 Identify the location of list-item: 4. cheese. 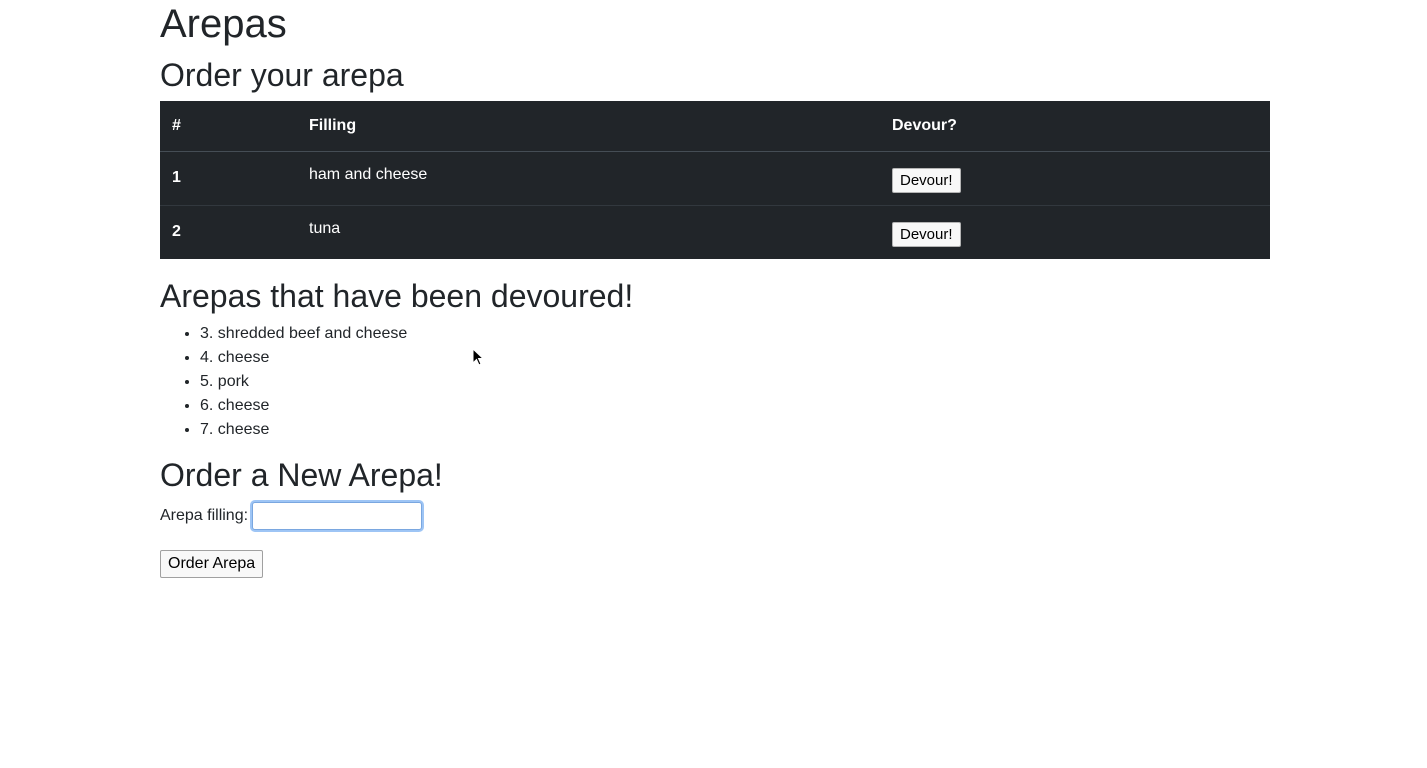
(735, 358).